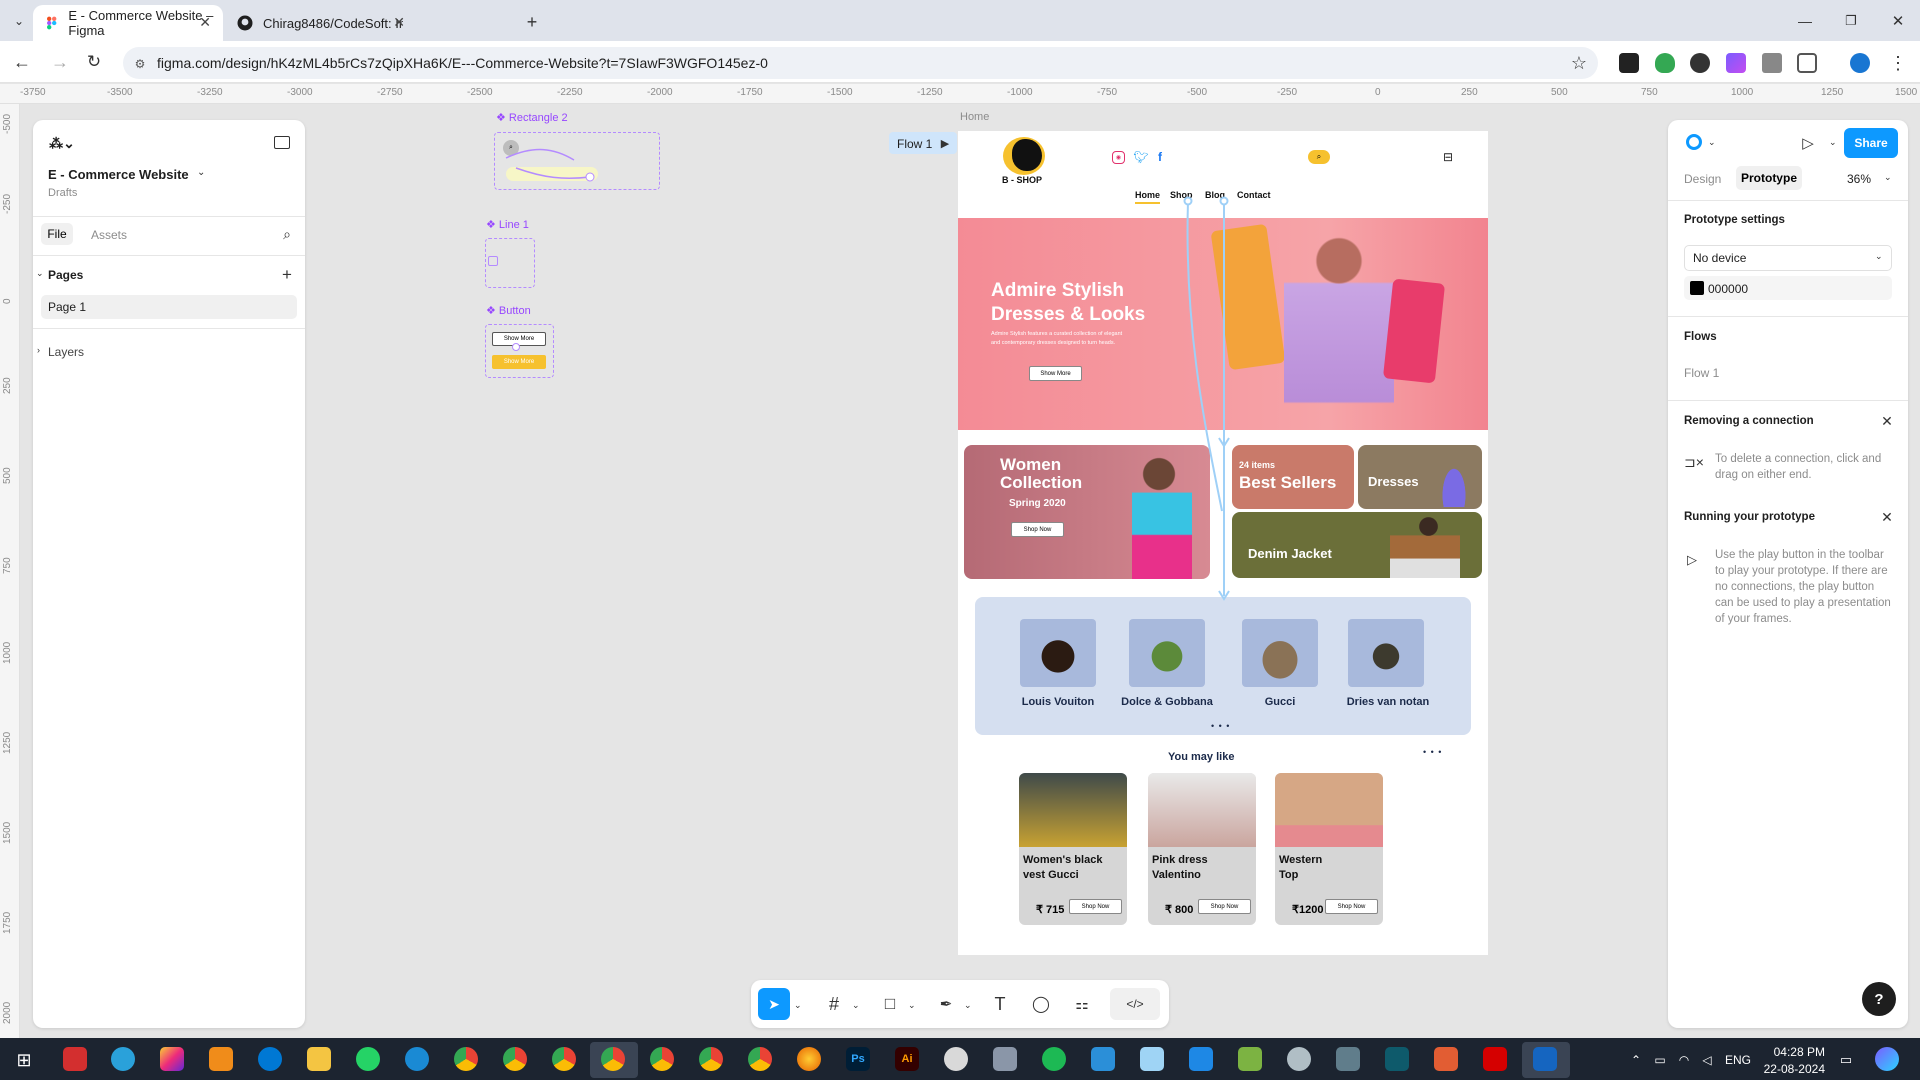  What do you see at coordinates (1005, 1059) in the screenshot?
I see `calculator-icon` at bounding box center [1005, 1059].